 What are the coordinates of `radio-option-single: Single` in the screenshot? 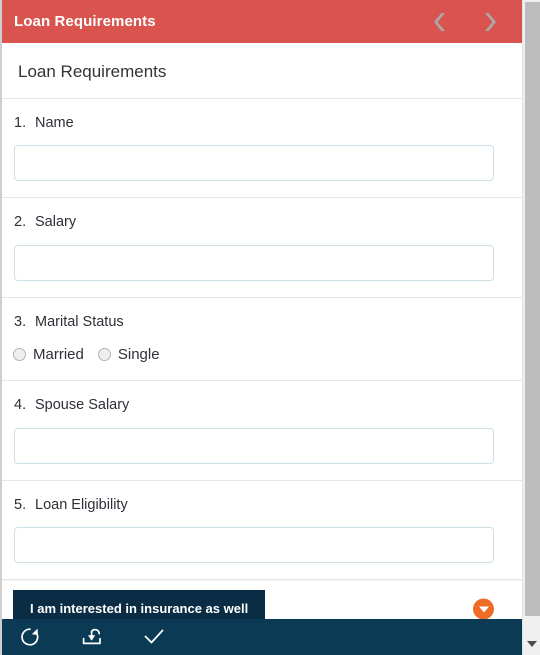 It's located at (128, 355).